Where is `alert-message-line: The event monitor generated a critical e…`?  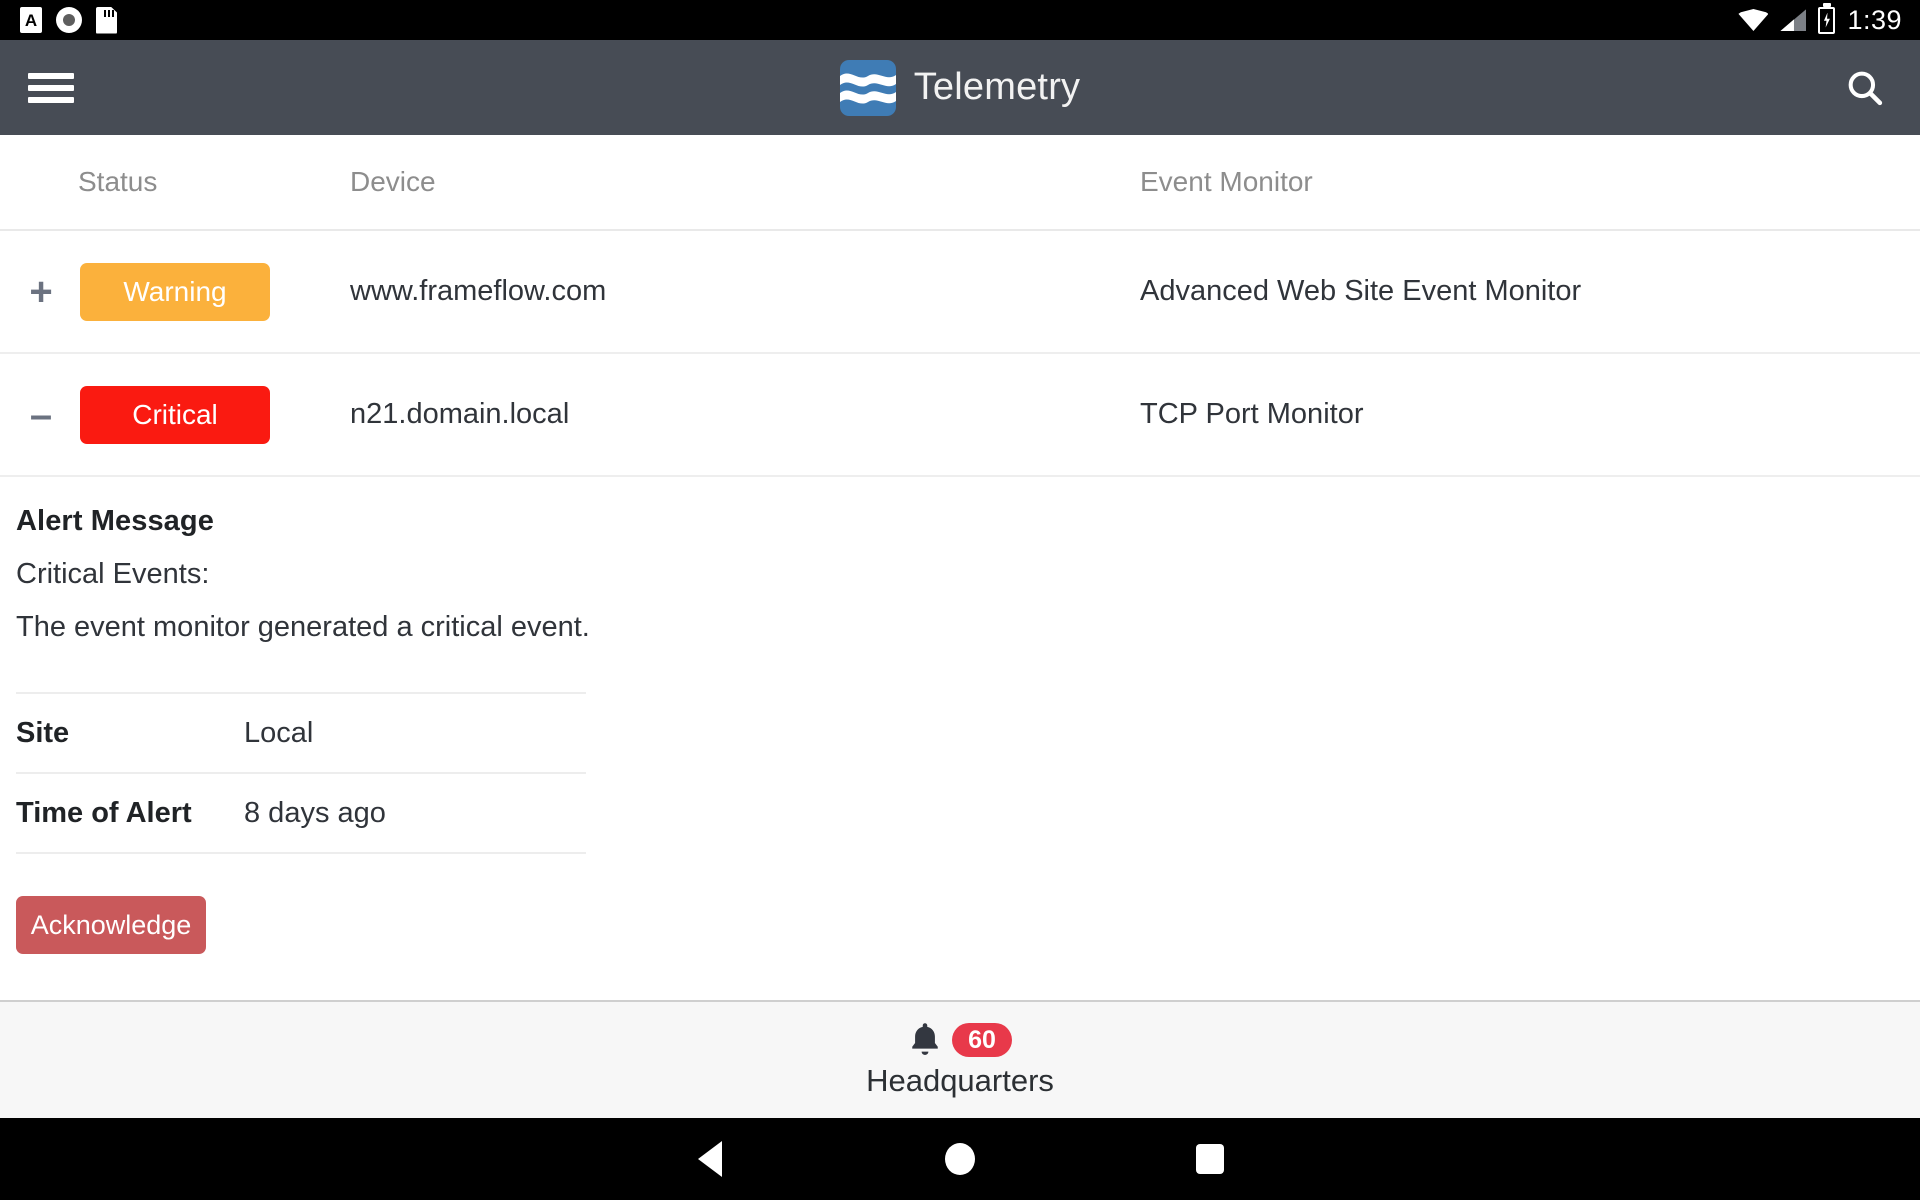
alert-message-line: The event monitor generated a critical e… is located at coordinates (303, 627).